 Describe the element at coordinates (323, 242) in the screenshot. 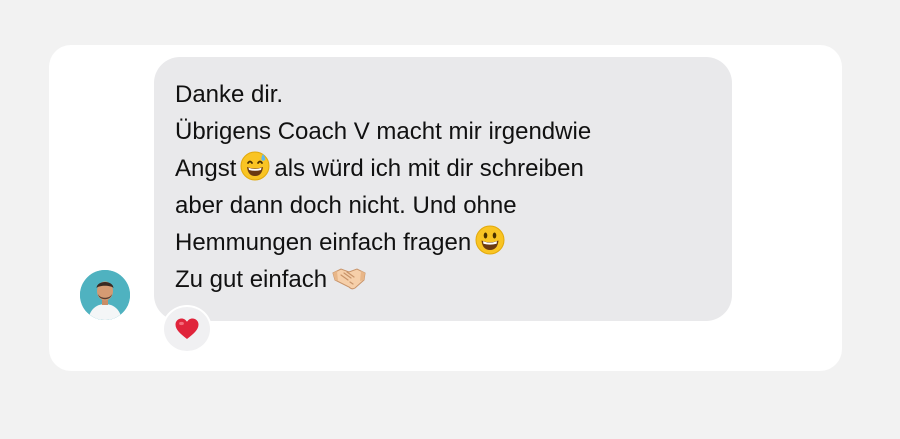

I see `message-text-segment: Hemmungen einfach fragen` at that location.